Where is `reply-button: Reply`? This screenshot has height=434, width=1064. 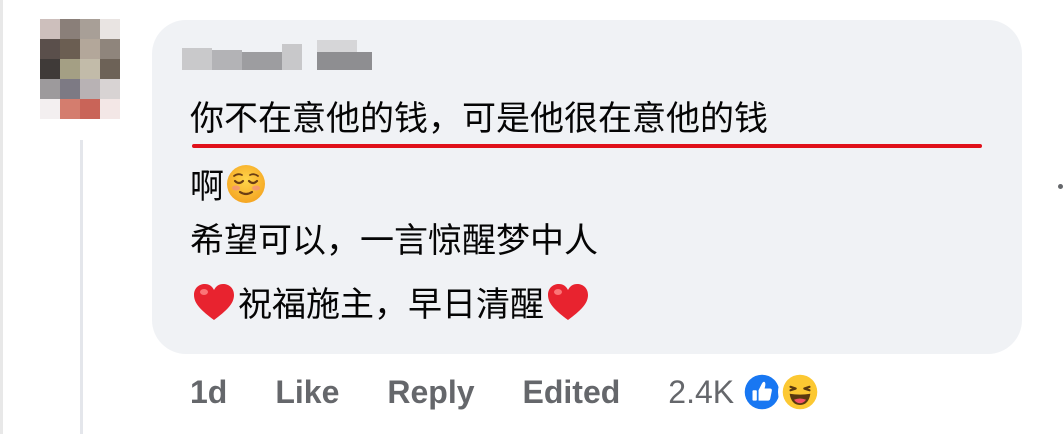
reply-button: Reply is located at coordinates (430, 392).